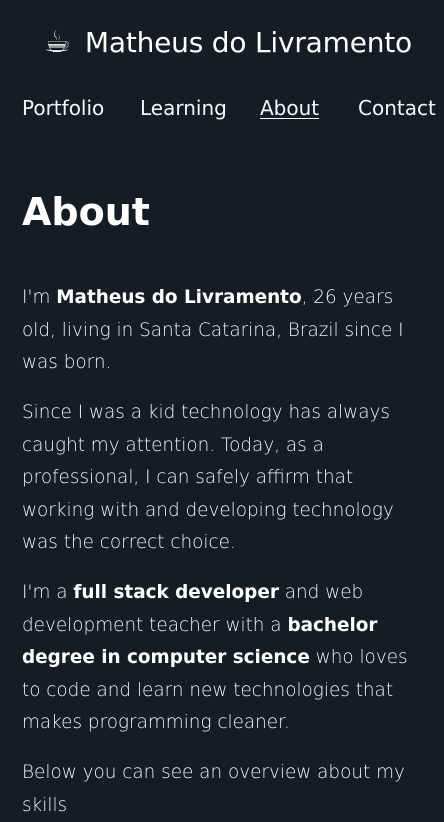 The image size is (444, 822). I want to click on nav-link-contact: Contact, so click(397, 108).